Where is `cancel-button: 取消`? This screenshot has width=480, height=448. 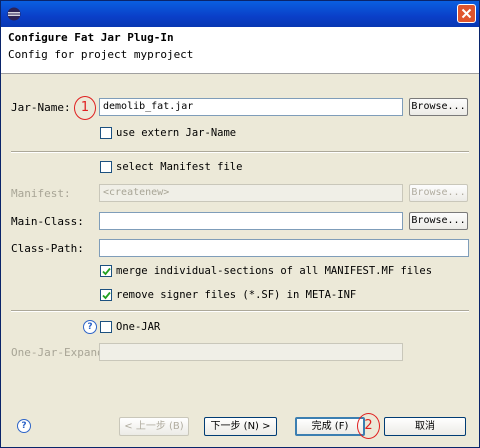
cancel-button: 取消 is located at coordinates (425, 426).